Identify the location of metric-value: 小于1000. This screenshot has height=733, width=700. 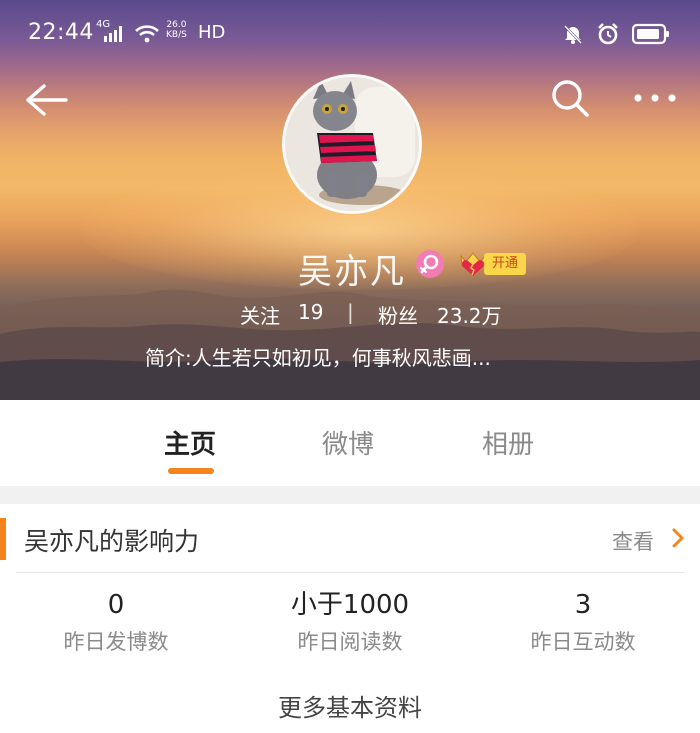
(350, 605).